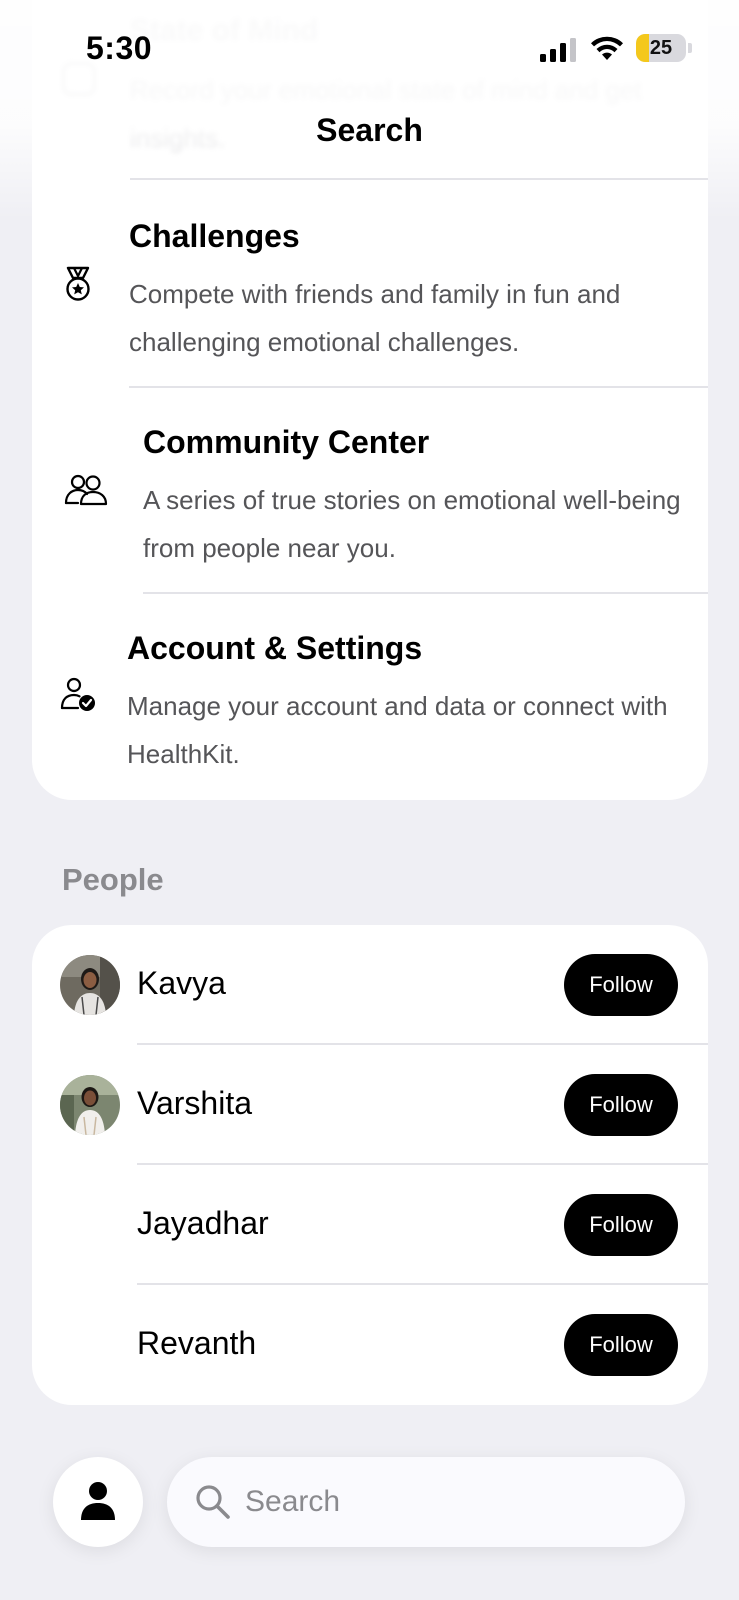 Image resolution: width=739 pixels, height=1600 pixels. Describe the element at coordinates (370, 1105) in the screenshot. I see `person-row: Varshita Follow` at that location.